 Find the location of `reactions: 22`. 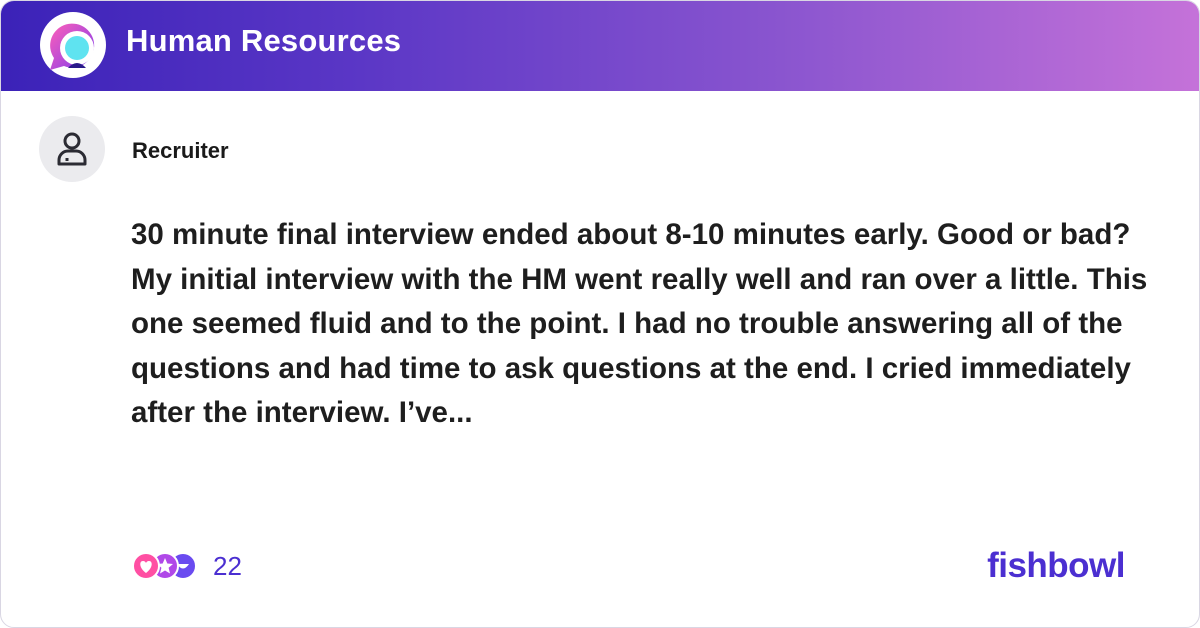

reactions: 22 is located at coordinates (186, 566).